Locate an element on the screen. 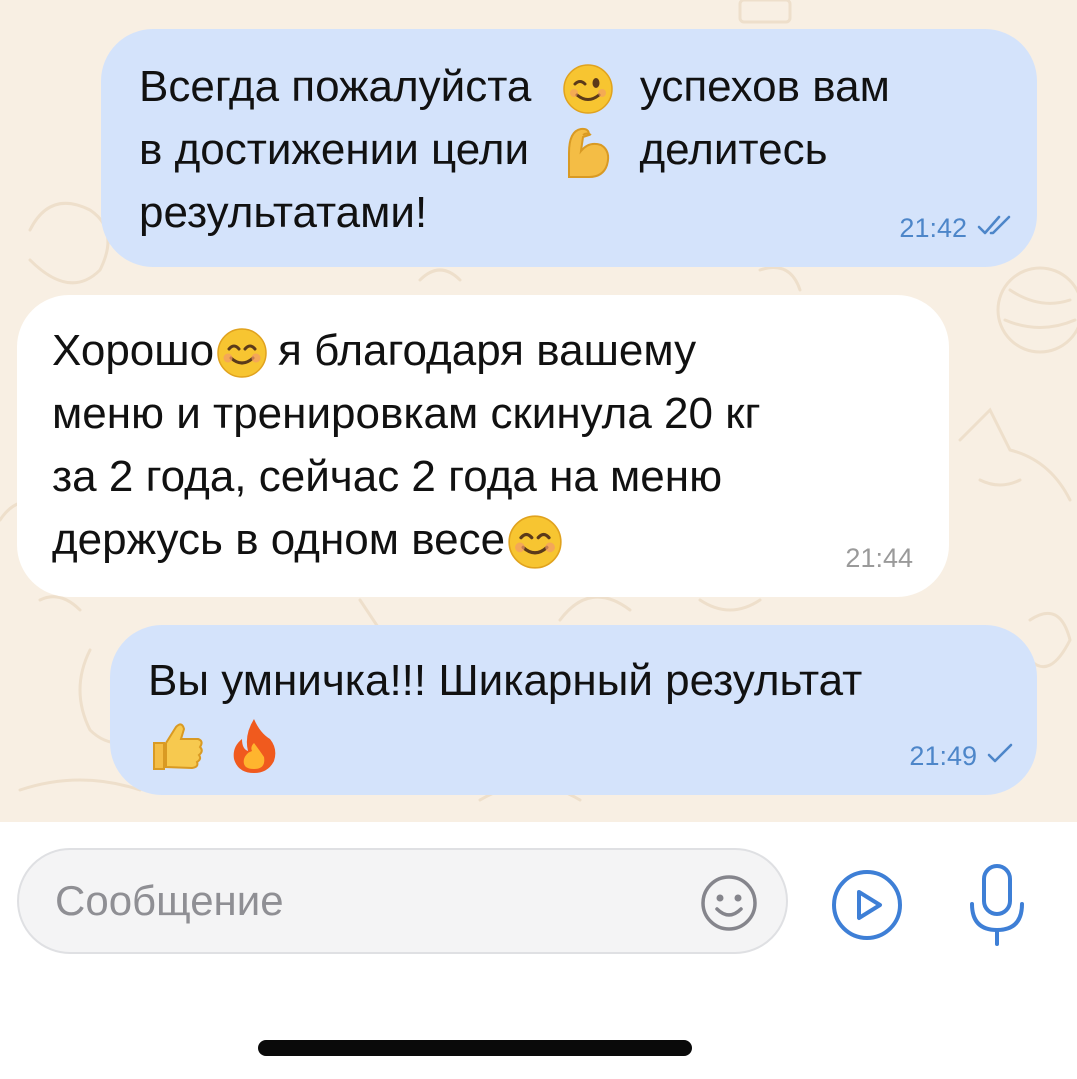 This screenshot has height=1079, width=1077. single-check-icon is located at coordinates (1000, 756).